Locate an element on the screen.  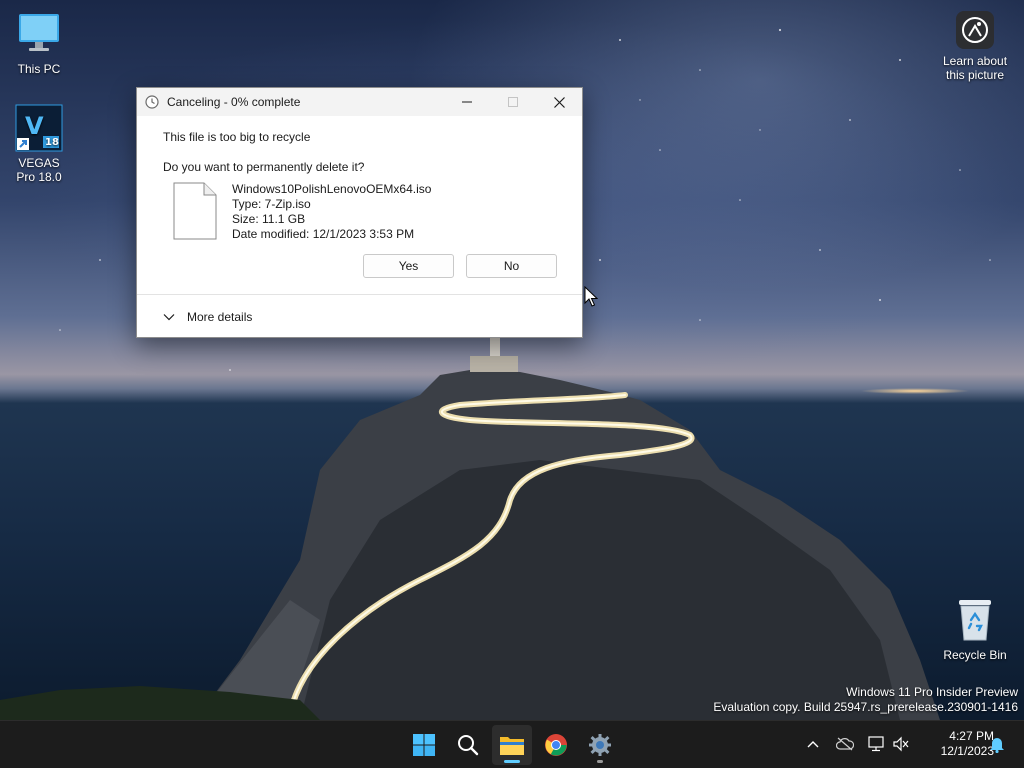
search-icon is located at coordinates (468, 745).